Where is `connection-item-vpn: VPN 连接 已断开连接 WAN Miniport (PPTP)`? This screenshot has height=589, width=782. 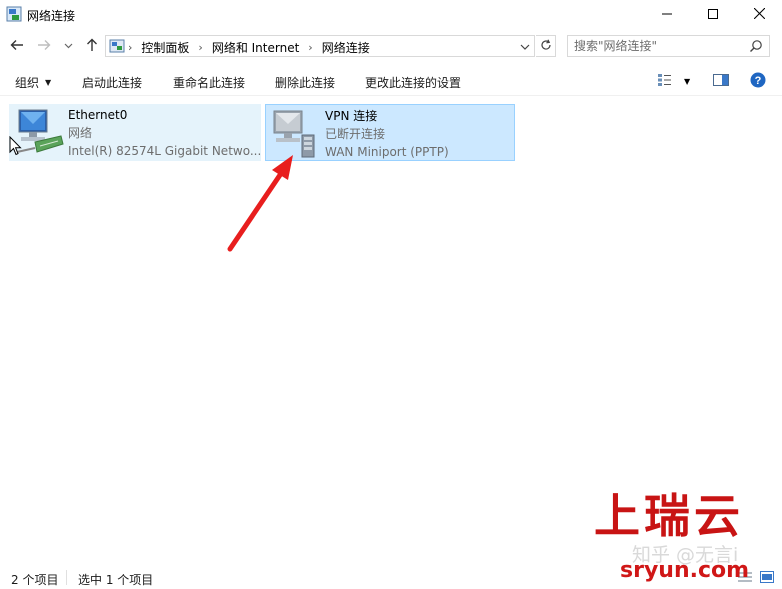 connection-item-vpn: VPN 连接 已断开连接 WAN Miniport (PPTP) is located at coordinates (390, 132).